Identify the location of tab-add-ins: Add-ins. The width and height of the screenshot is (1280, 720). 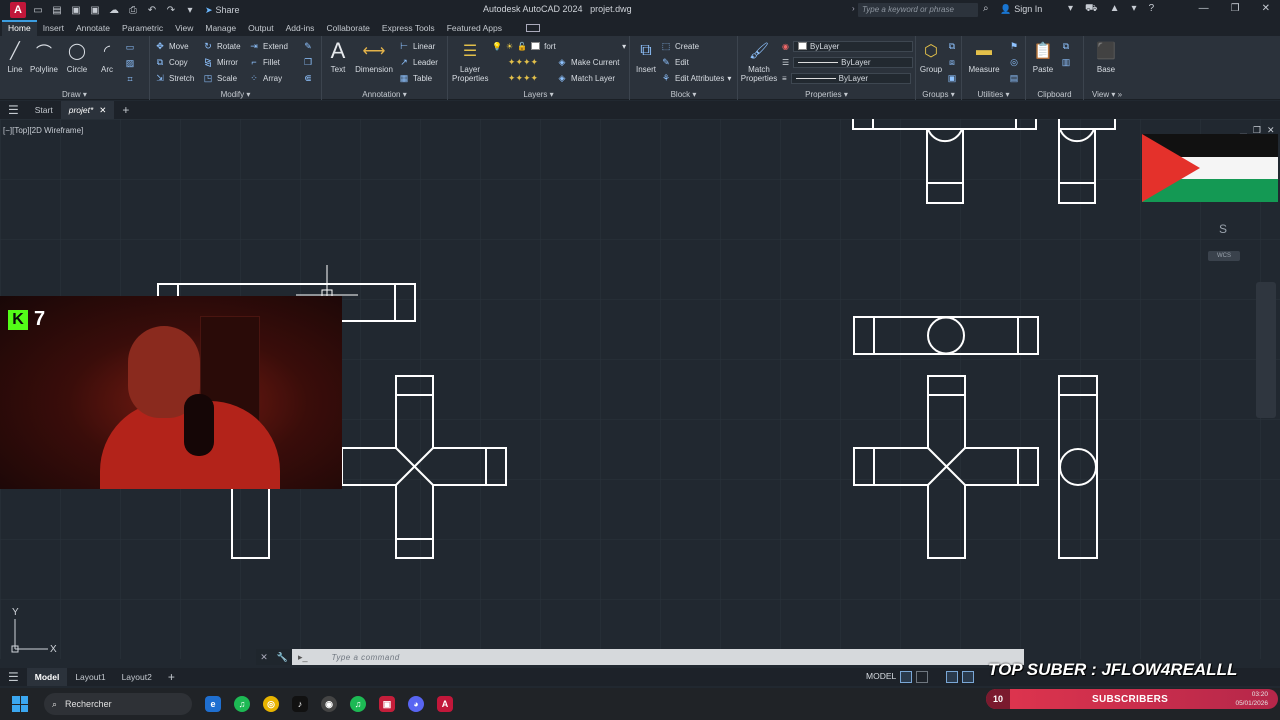
(300, 28).